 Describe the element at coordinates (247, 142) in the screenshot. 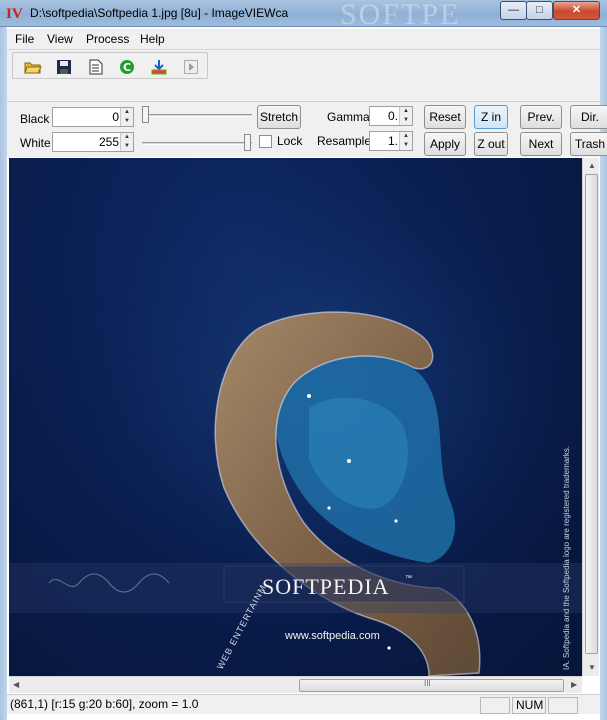

I see `white-slider-thumb` at that location.